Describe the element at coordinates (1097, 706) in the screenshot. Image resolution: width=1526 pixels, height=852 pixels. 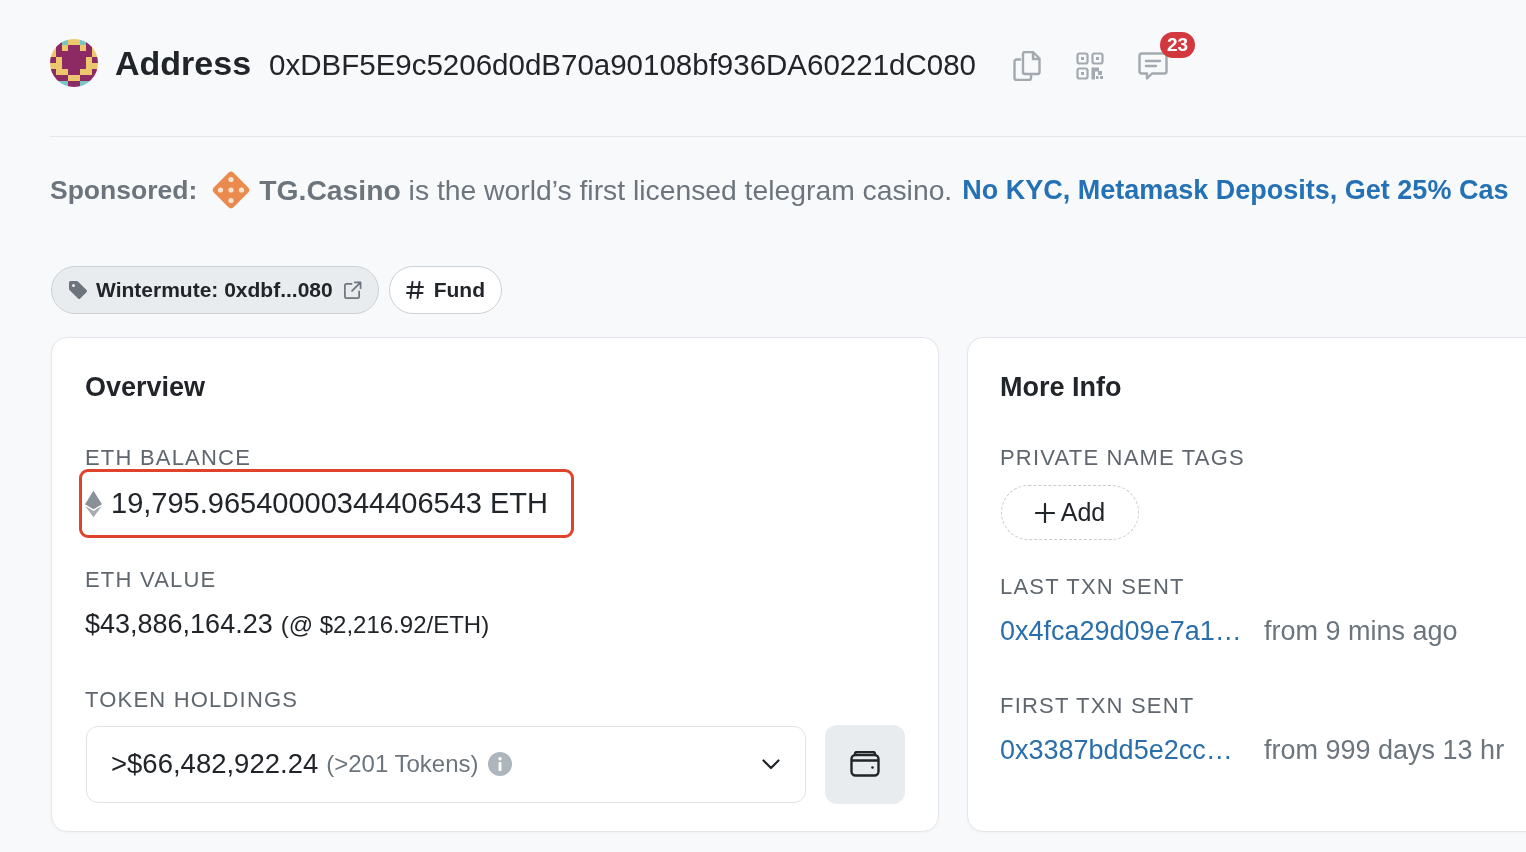
I see `field-label: FIRST TXN SENT` at that location.